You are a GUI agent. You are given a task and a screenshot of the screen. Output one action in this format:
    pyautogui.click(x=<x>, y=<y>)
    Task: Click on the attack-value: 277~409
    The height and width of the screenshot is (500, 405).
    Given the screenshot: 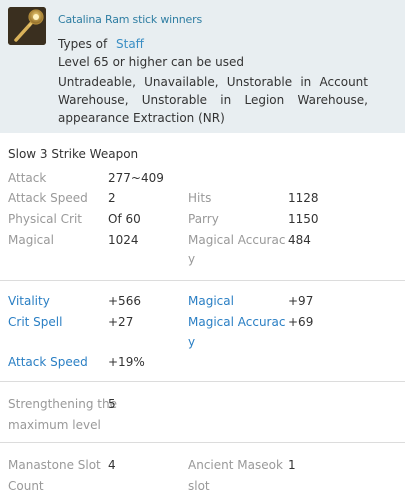 What is the action you would take?
    pyautogui.click(x=136, y=178)
    